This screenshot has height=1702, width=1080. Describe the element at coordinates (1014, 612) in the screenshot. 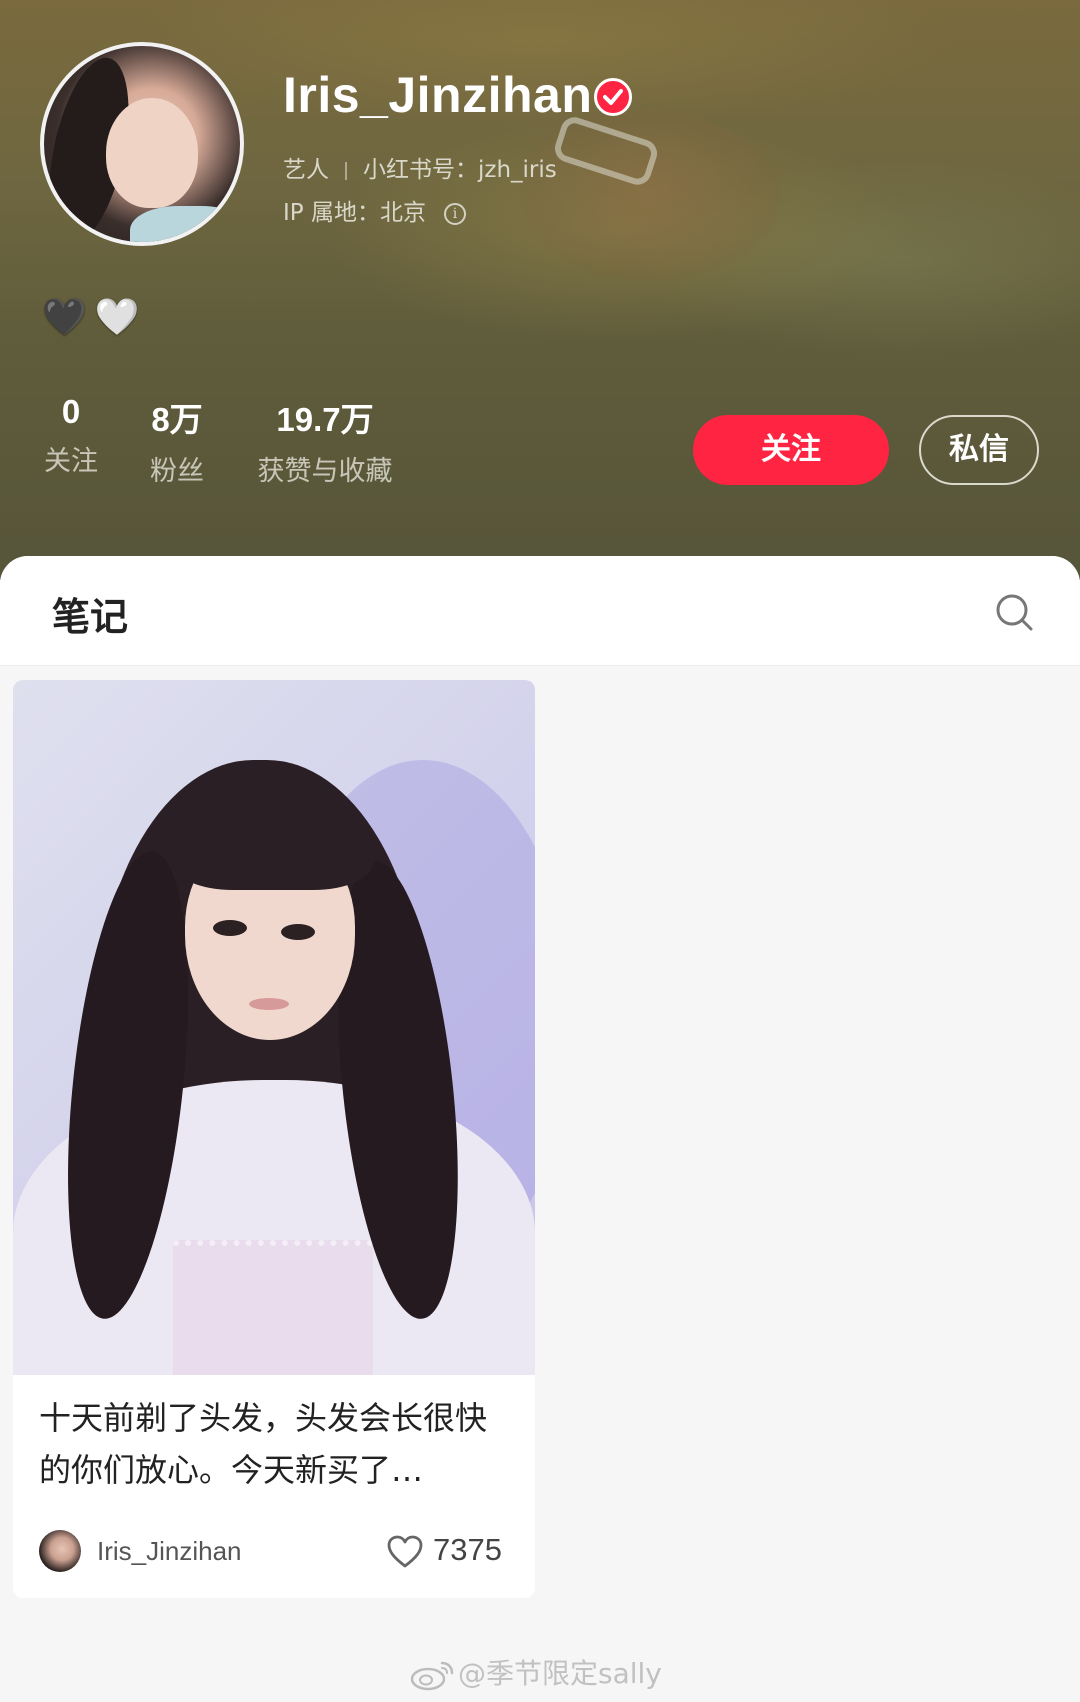

I see `search-icon` at that location.